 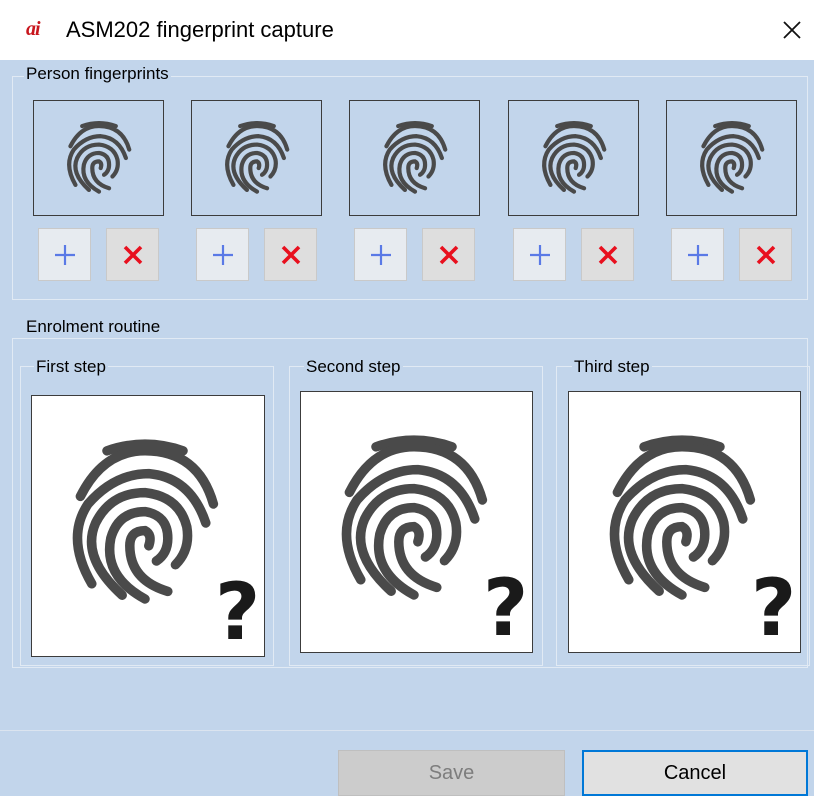 I want to click on add-fingerprint-3-button, so click(x=380, y=254).